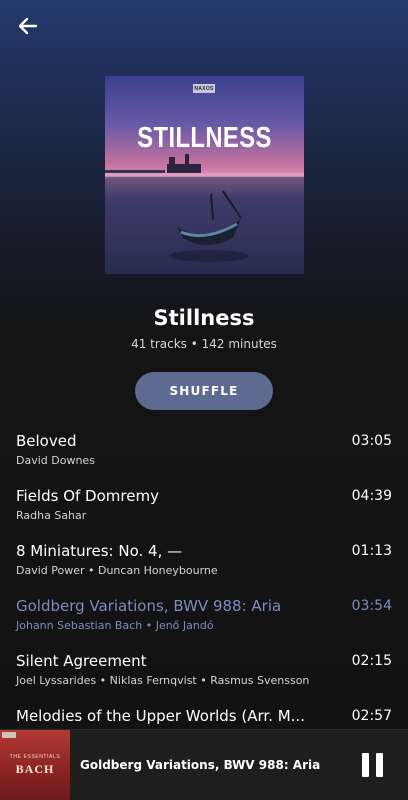 This screenshot has height=800, width=408. I want to click on track-artists: Radha Sahar, so click(51, 515).